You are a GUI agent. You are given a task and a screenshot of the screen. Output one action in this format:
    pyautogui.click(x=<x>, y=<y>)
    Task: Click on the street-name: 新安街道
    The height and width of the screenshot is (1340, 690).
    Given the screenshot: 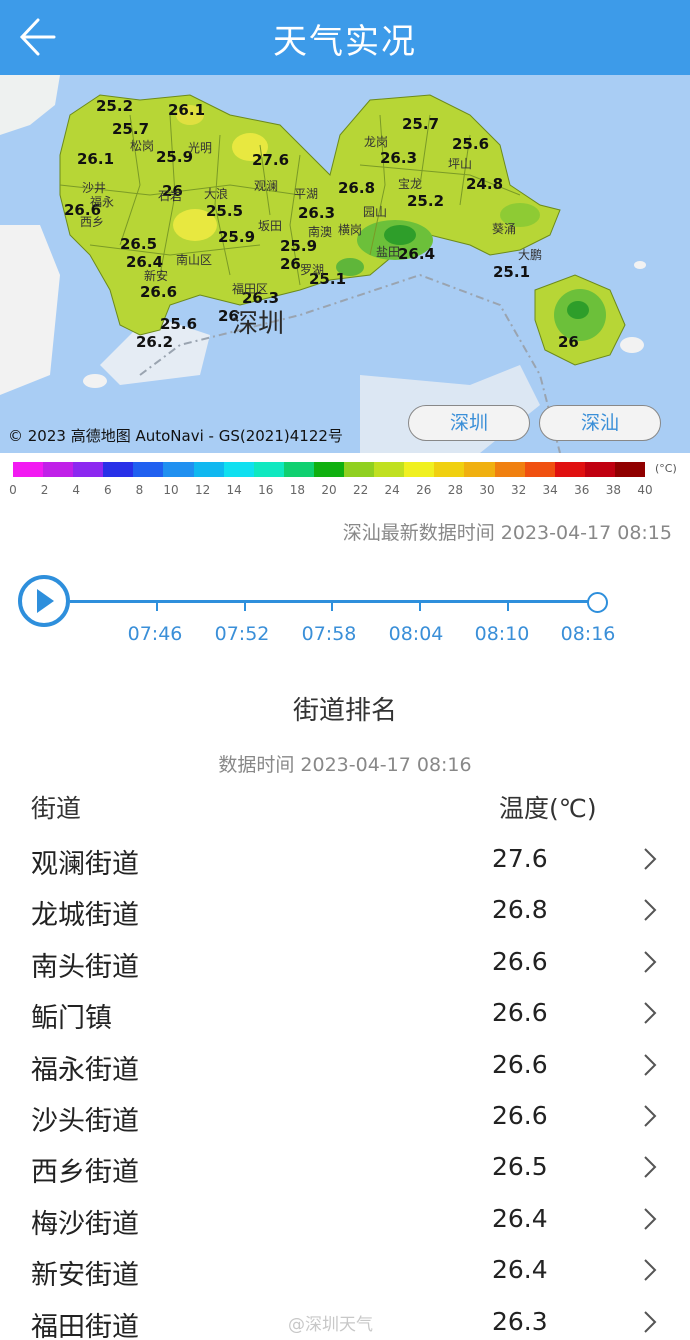 What is the action you would take?
    pyautogui.click(x=85, y=1276)
    